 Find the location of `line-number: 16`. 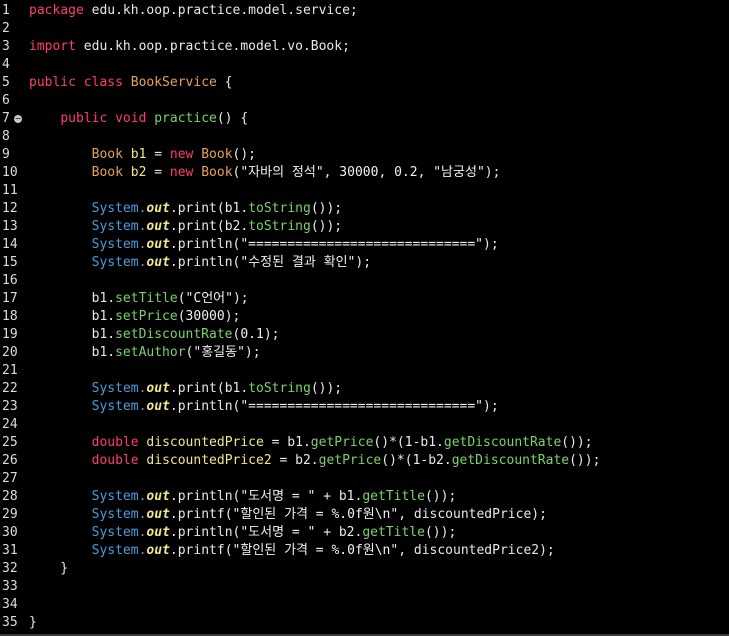

line-number: 16 is located at coordinates (10, 280).